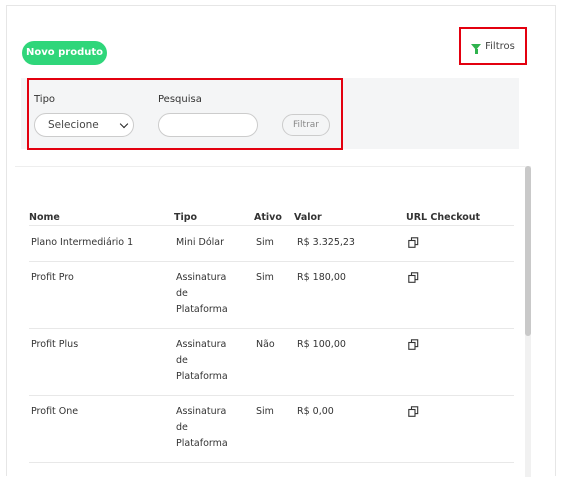  What do you see at coordinates (64, 53) in the screenshot?
I see `new-product-button: Novo produto` at bounding box center [64, 53].